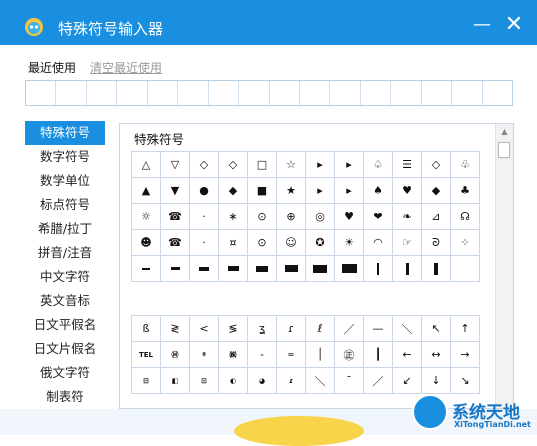  What do you see at coordinates (320, 217) in the screenshot?
I see `symbol-cell: ◎` at bounding box center [320, 217].